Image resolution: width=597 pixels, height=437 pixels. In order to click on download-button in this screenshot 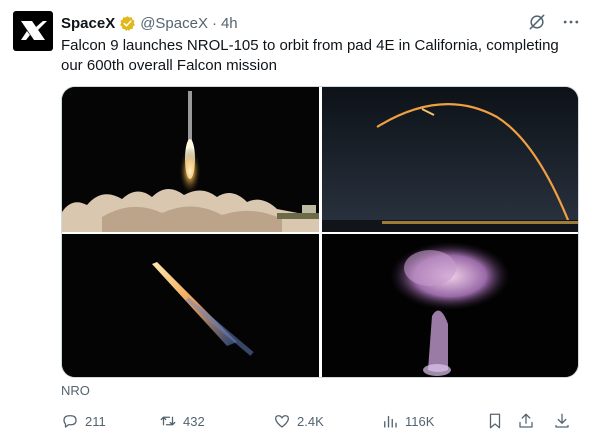, I will do `click(562, 421)`.